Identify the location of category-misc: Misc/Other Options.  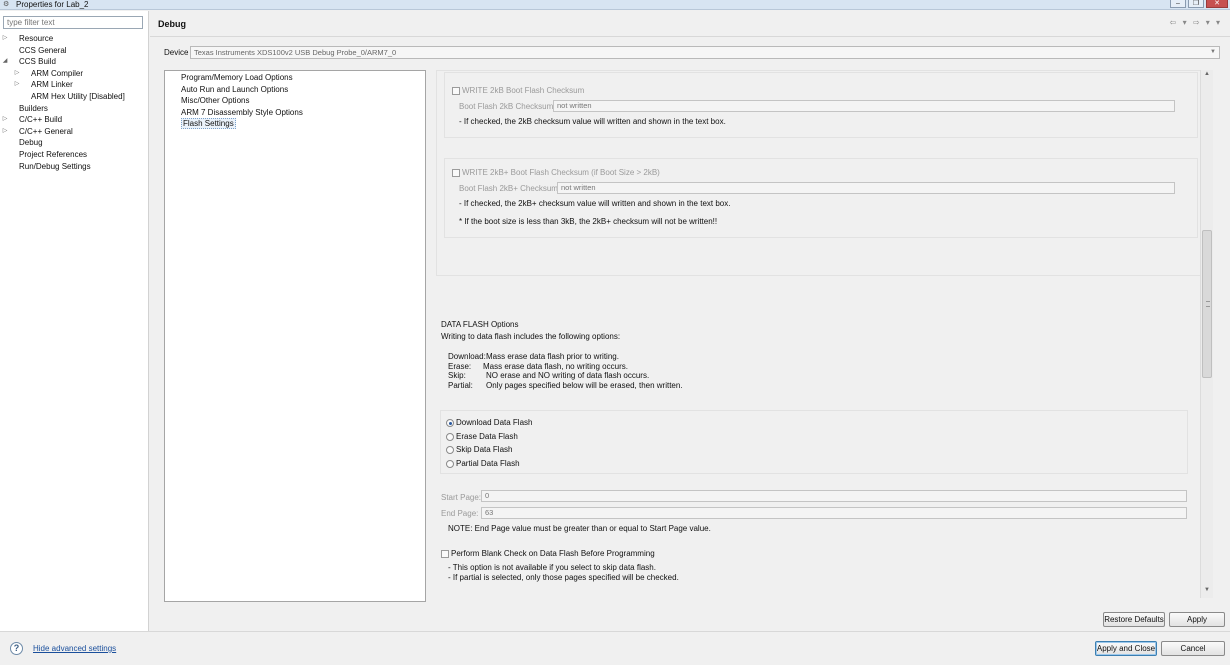
(215, 100).